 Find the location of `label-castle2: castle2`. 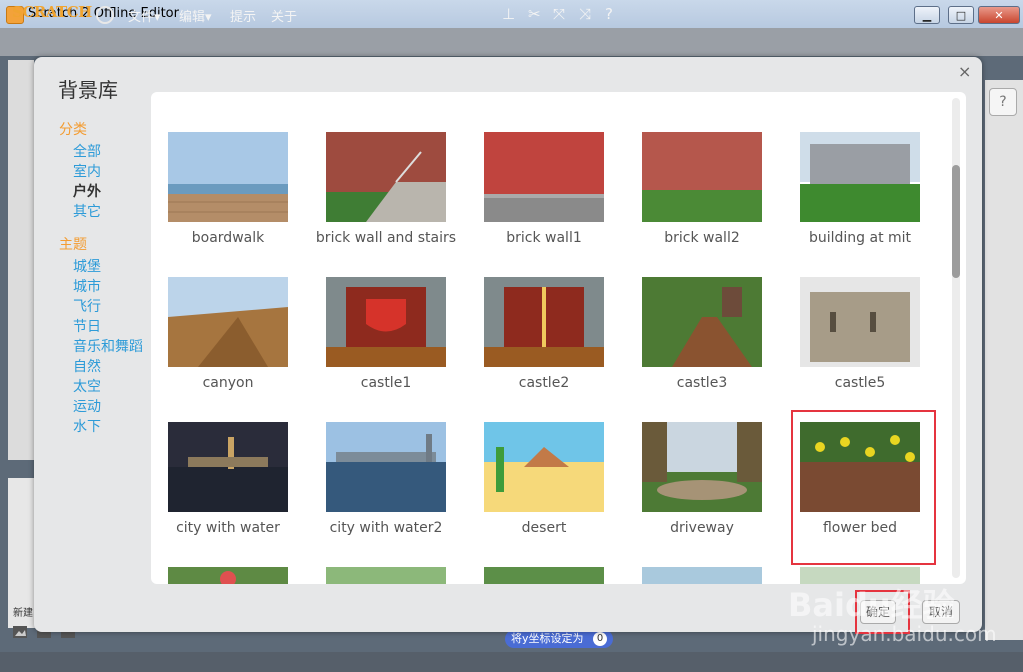

label-castle2: castle2 is located at coordinates (544, 383).